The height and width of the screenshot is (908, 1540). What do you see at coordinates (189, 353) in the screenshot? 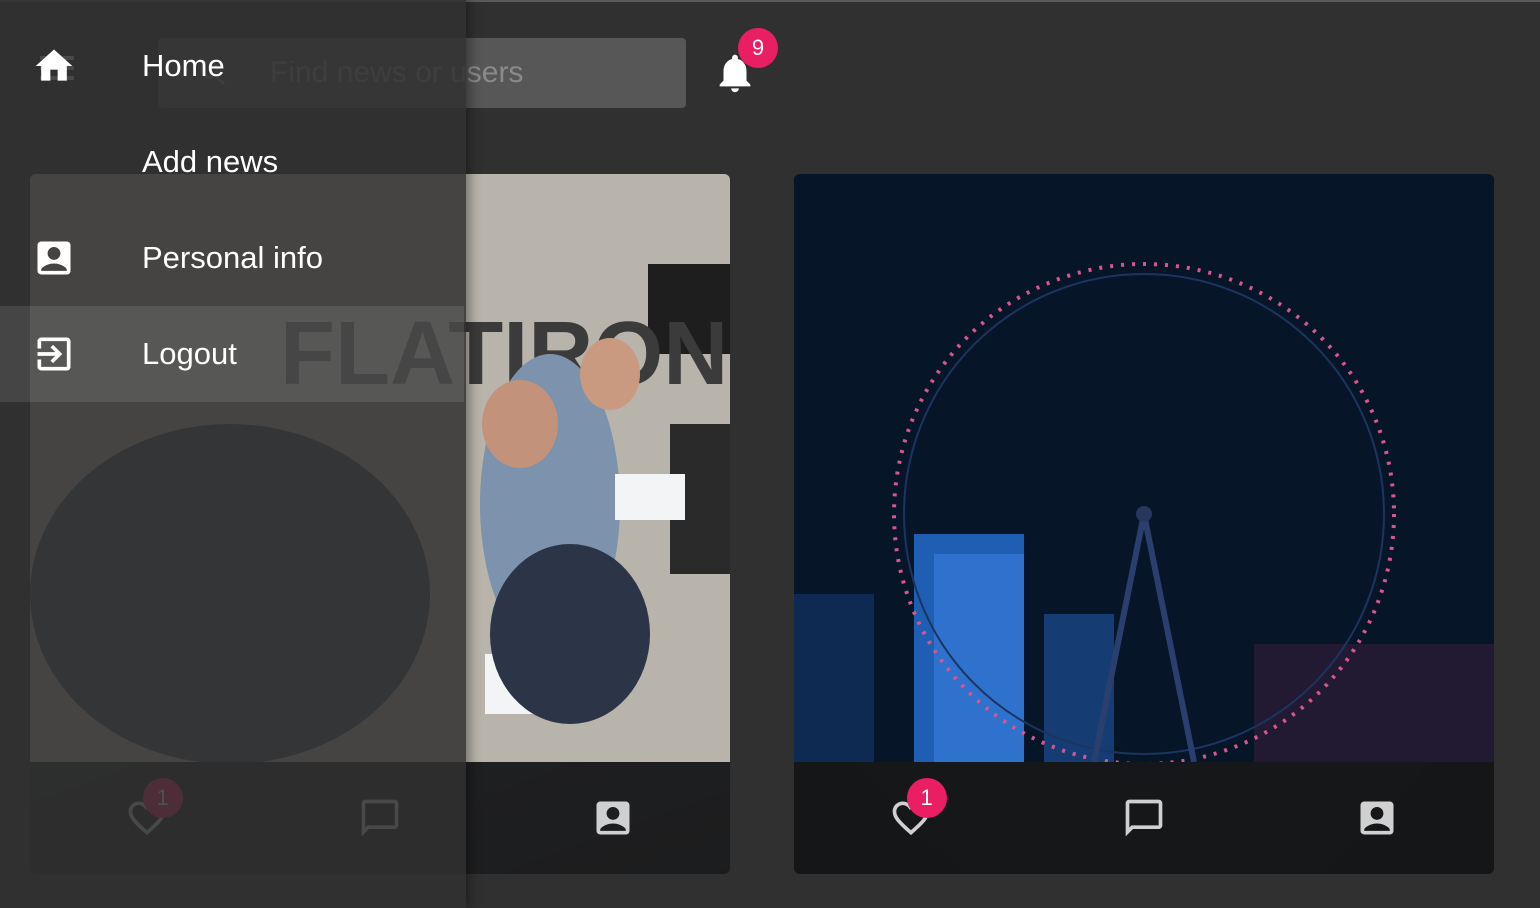
I see `nav-item-label: Logout` at bounding box center [189, 353].